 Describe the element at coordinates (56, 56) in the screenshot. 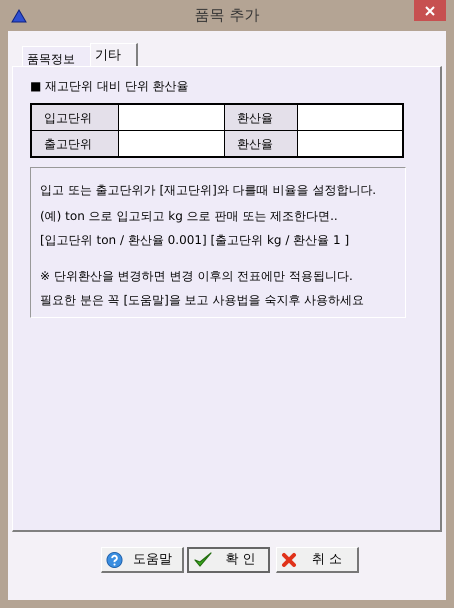

I see `tab: 품목정보` at that location.